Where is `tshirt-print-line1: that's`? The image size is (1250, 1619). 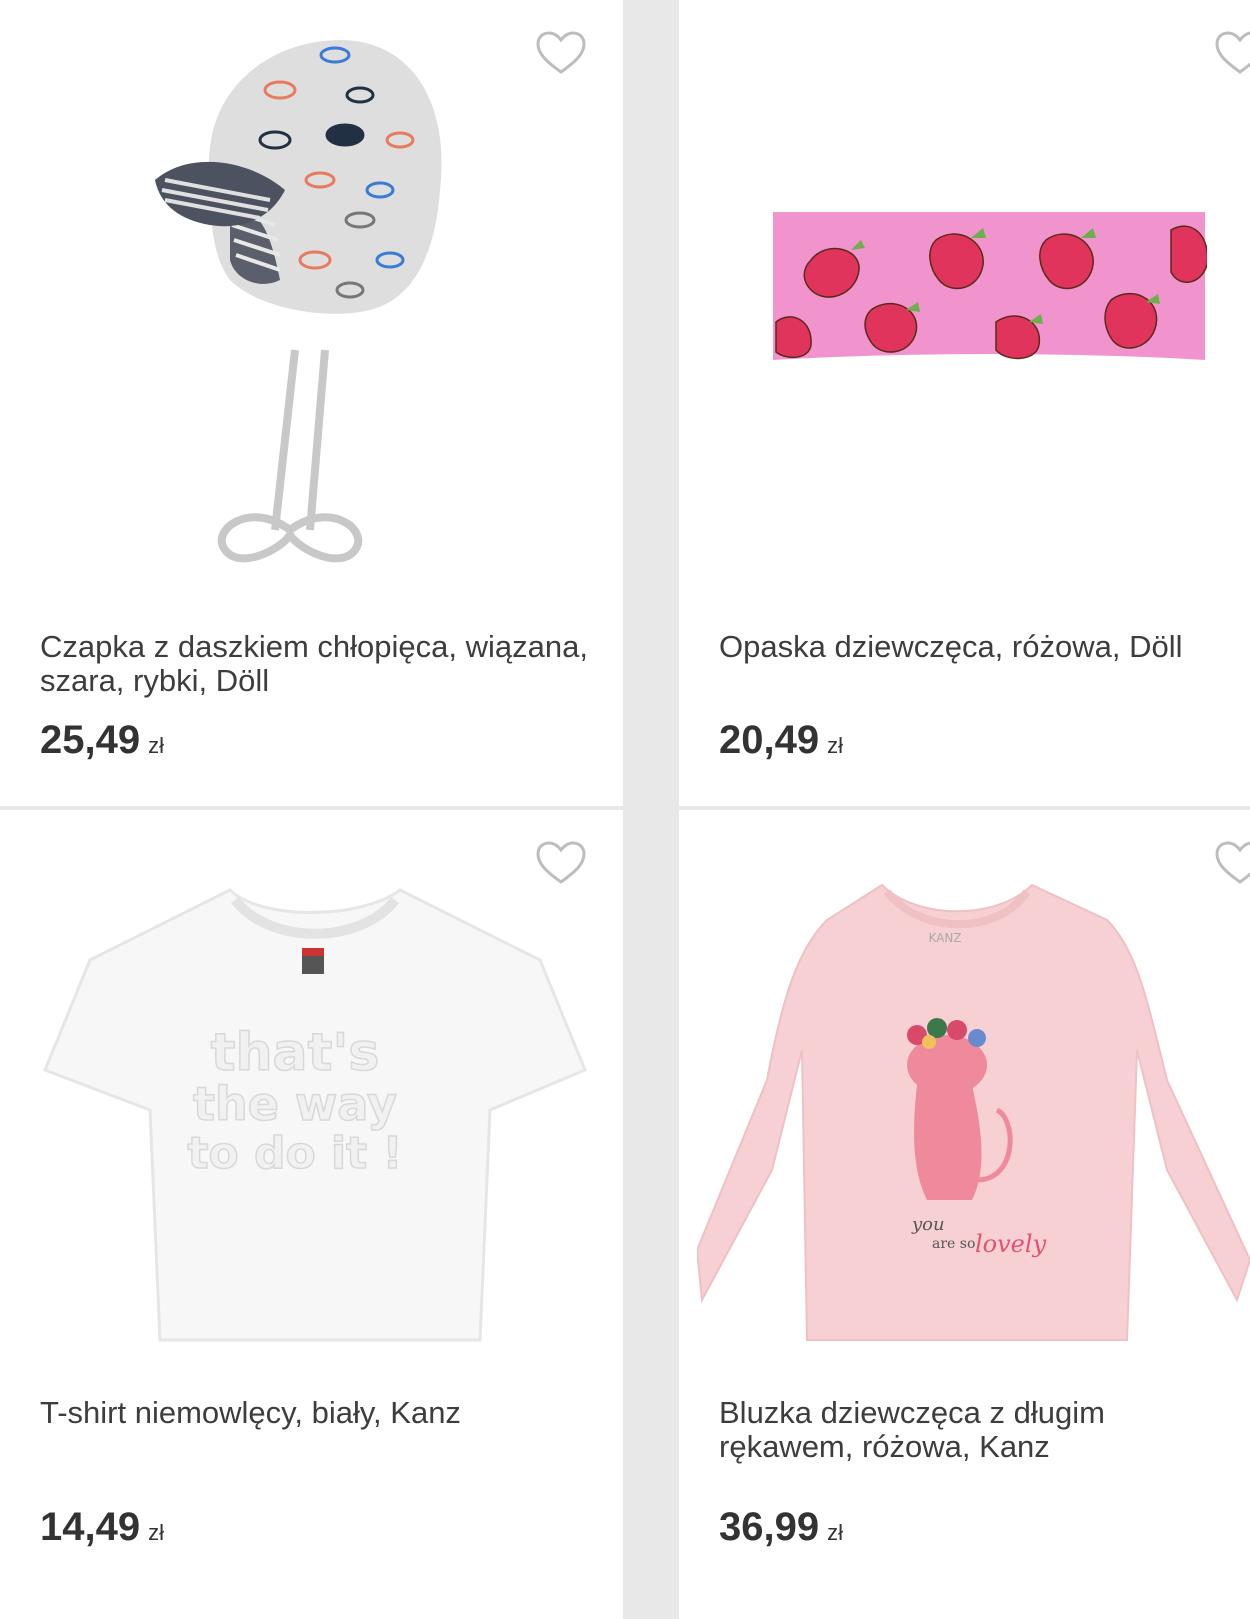 tshirt-print-line1: that's is located at coordinates (295, 1053).